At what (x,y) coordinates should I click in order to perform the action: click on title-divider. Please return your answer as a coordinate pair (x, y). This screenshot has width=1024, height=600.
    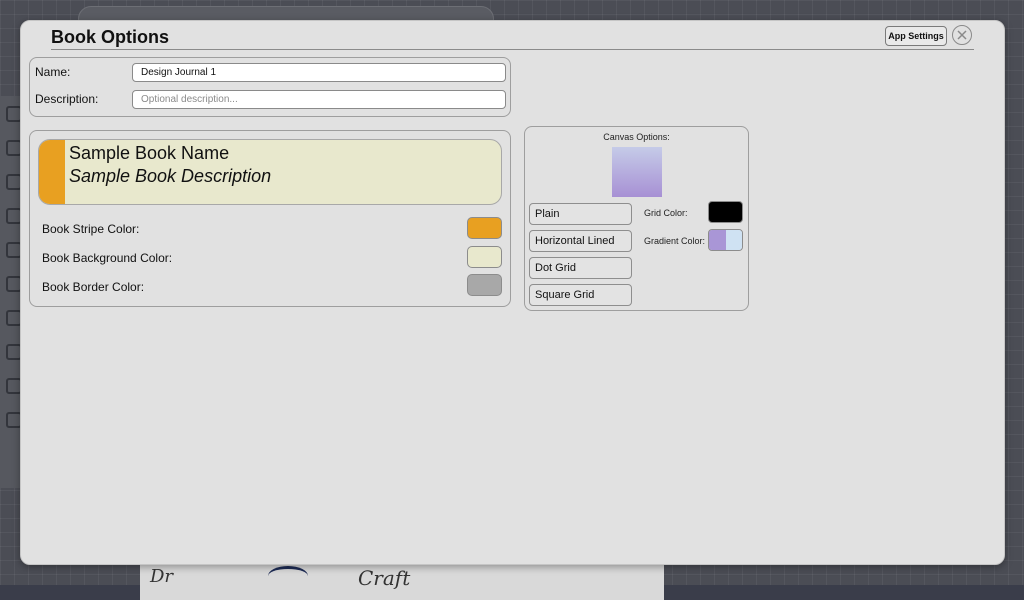
    Looking at the image, I should click on (512, 49).